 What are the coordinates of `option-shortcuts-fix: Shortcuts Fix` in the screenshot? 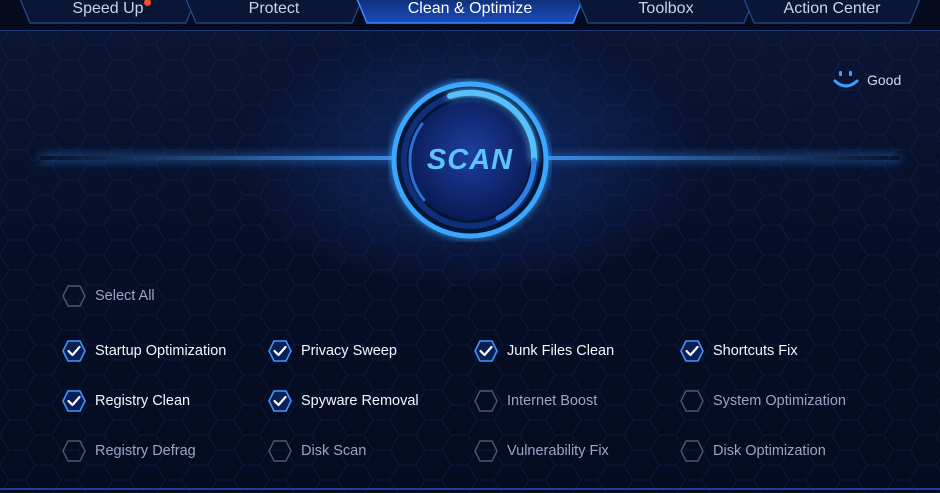 It's located at (739, 351).